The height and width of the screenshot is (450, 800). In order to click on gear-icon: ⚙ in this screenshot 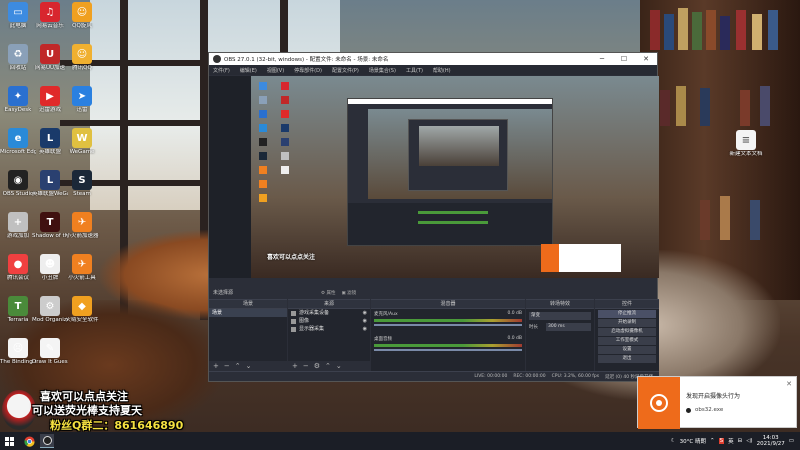, I will do `click(317, 366)`.